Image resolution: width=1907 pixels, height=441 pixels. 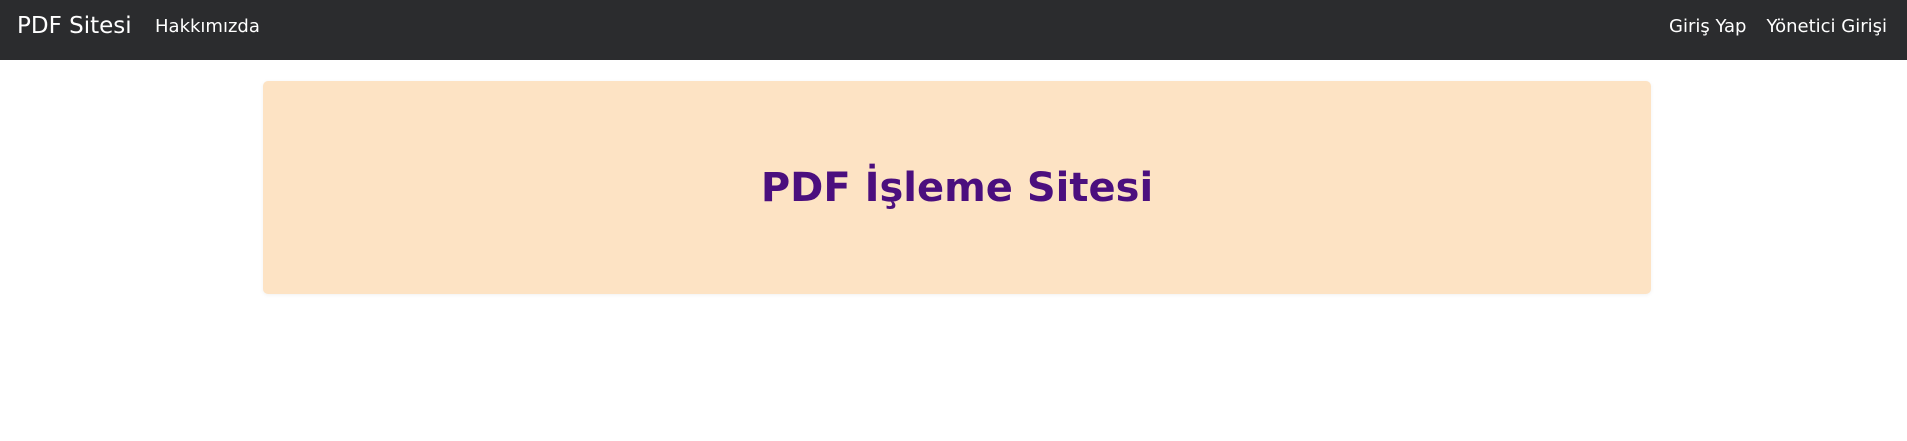 I want to click on nav-link-login: Giriş Yap, so click(x=1707, y=27).